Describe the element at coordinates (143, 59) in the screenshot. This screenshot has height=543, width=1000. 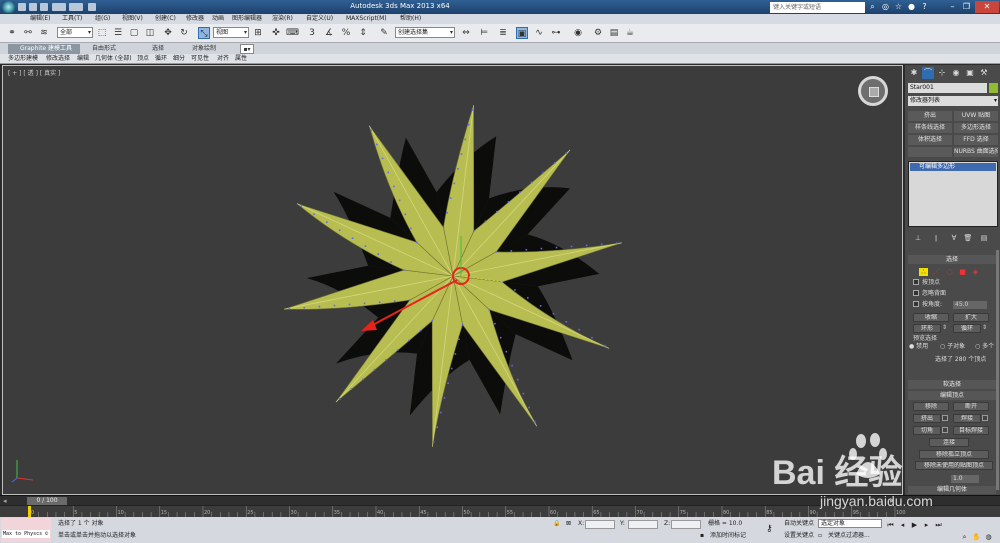
I see `ribbon-vertices: 顶点` at that location.